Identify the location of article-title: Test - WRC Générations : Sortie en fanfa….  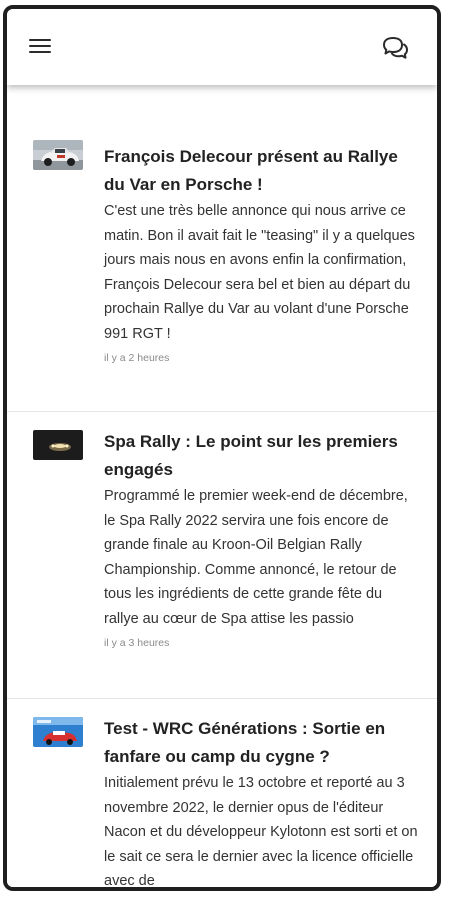
(261, 743).